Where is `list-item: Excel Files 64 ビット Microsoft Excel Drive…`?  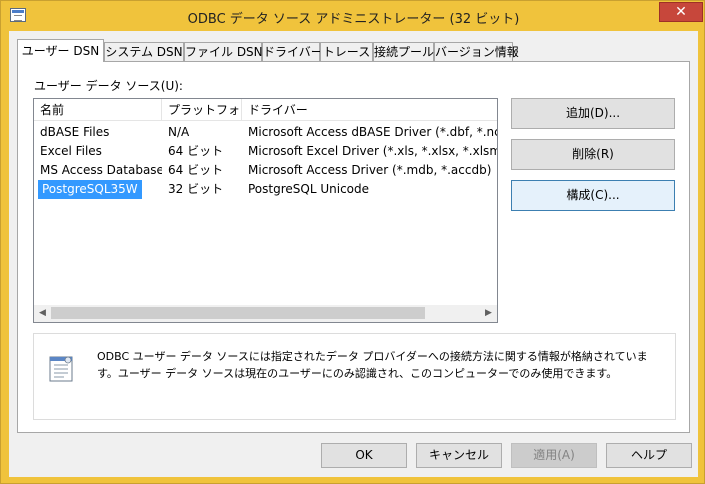
list-item: Excel Files 64 ビット Microsoft Excel Drive… is located at coordinates (265, 151).